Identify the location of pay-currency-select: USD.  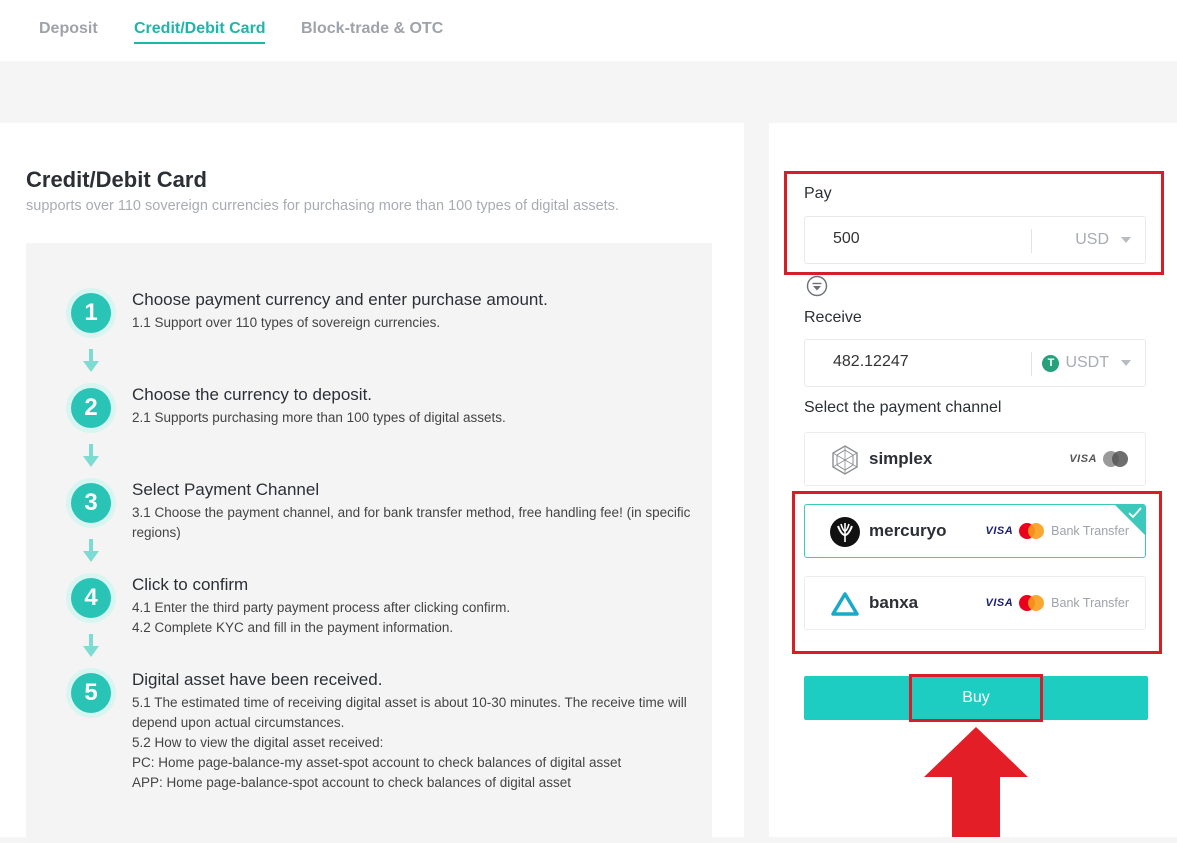
(1103, 240).